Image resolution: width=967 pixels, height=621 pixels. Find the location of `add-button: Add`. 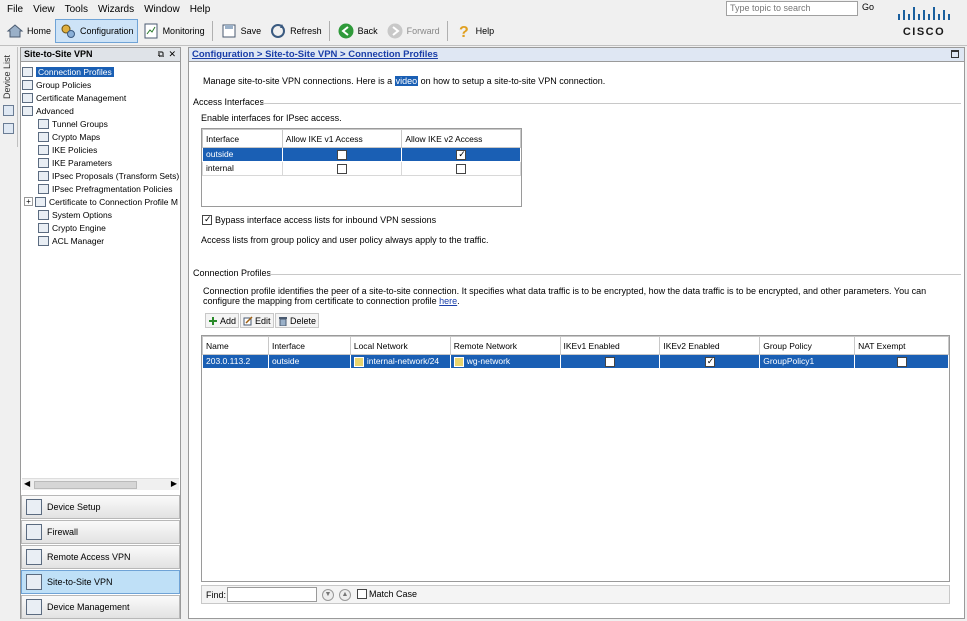

add-button: Add is located at coordinates (222, 320).